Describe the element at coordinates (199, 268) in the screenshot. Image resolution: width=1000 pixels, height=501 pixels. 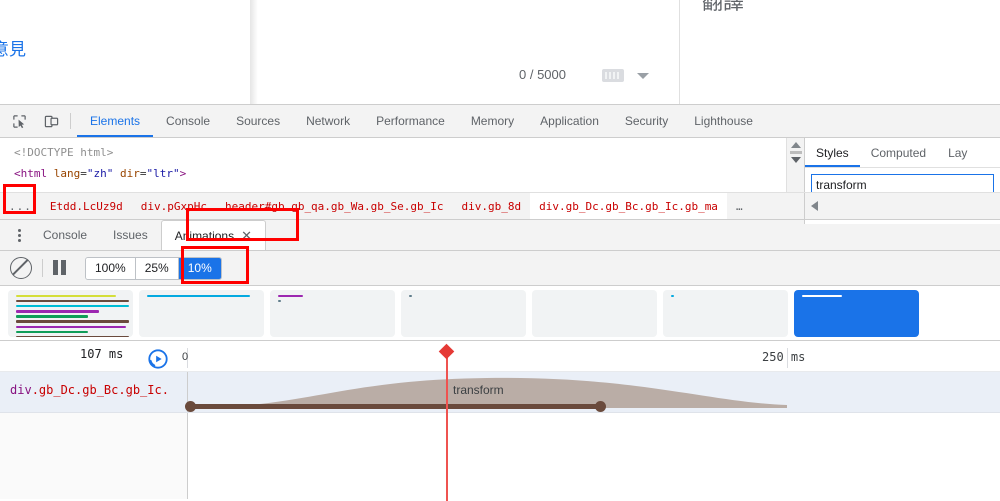
I see `speed-10-button: 10%` at that location.